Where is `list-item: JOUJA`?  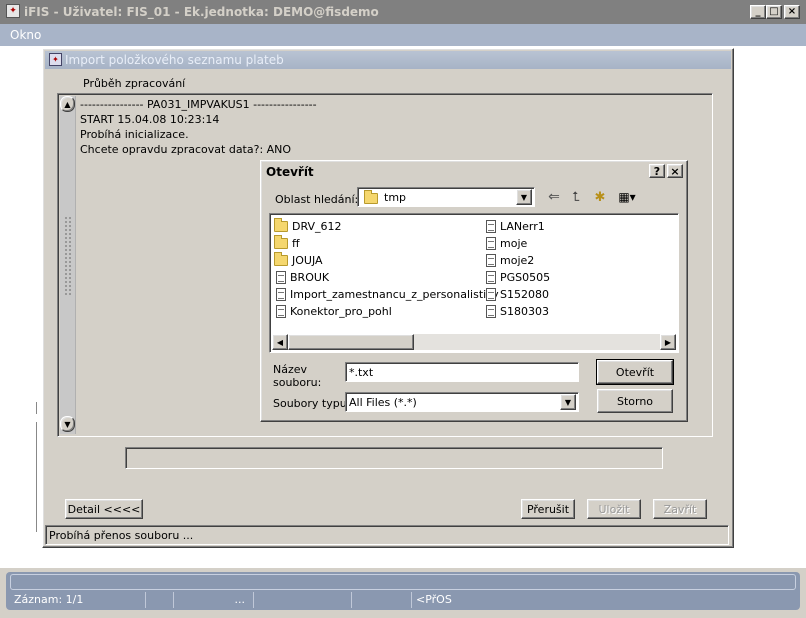
list-item: JOUJA is located at coordinates (298, 259).